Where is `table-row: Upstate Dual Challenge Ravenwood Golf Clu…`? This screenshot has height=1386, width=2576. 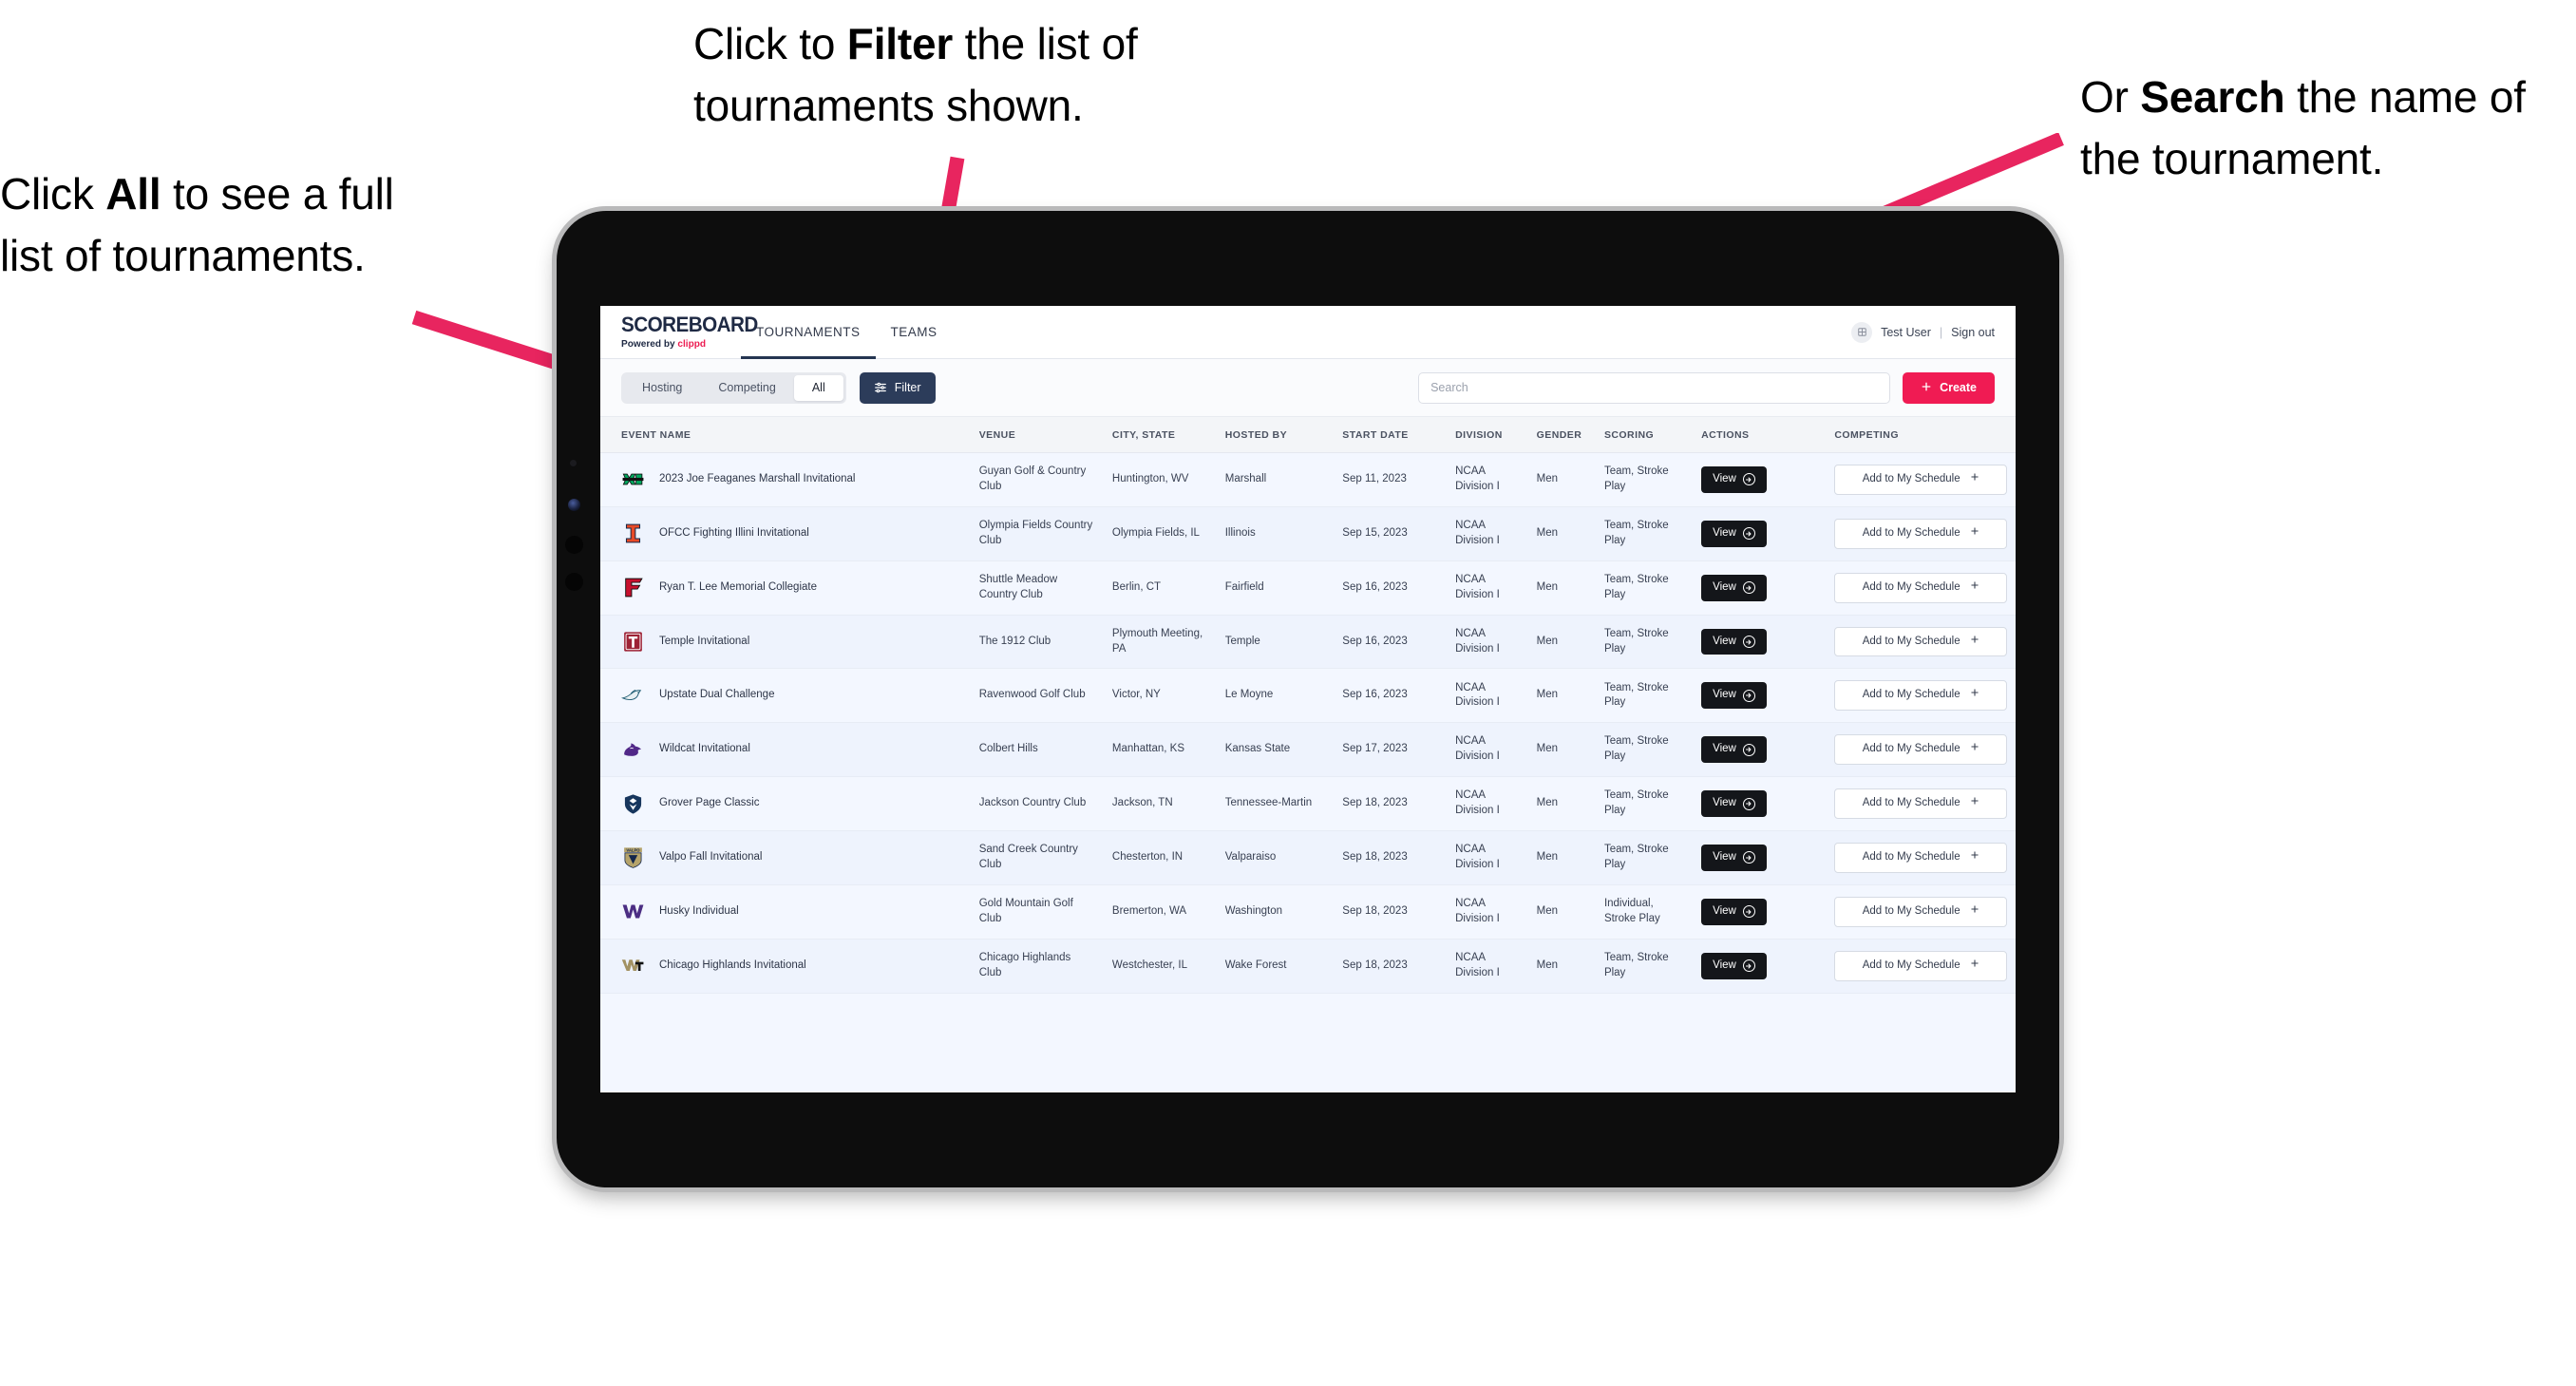 table-row: Upstate Dual Challenge Ravenwood Golf Clu… is located at coordinates (1308, 696).